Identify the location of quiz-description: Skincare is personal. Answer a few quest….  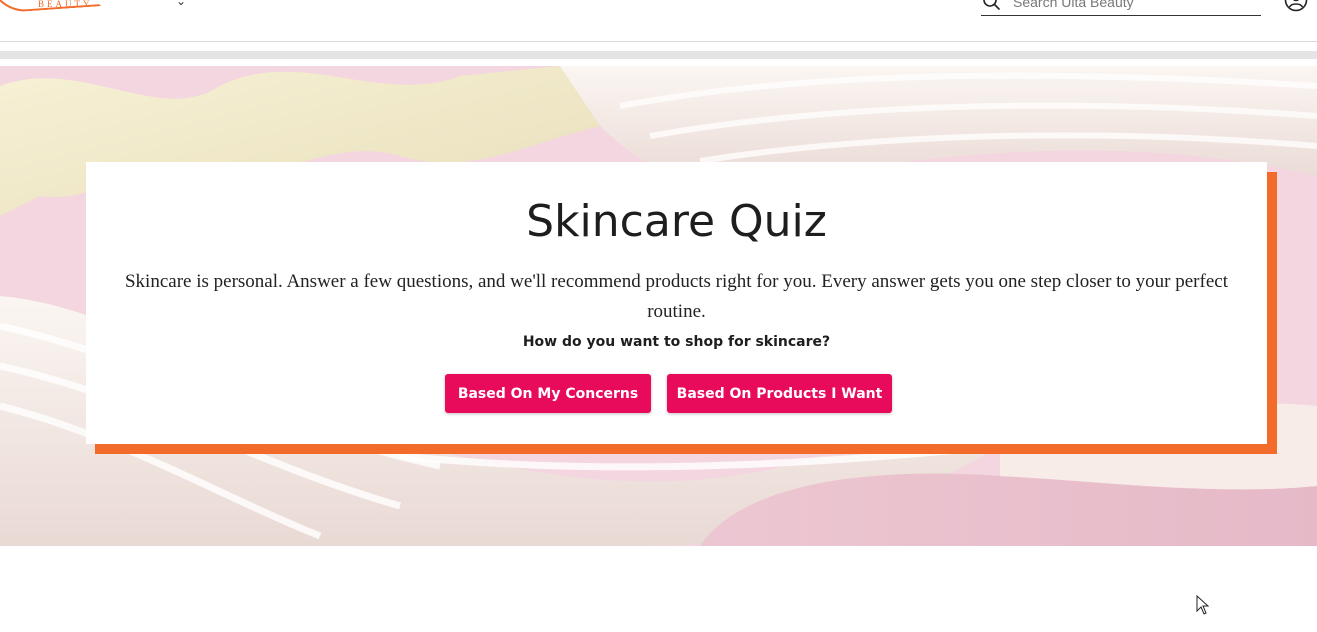
(676, 296).